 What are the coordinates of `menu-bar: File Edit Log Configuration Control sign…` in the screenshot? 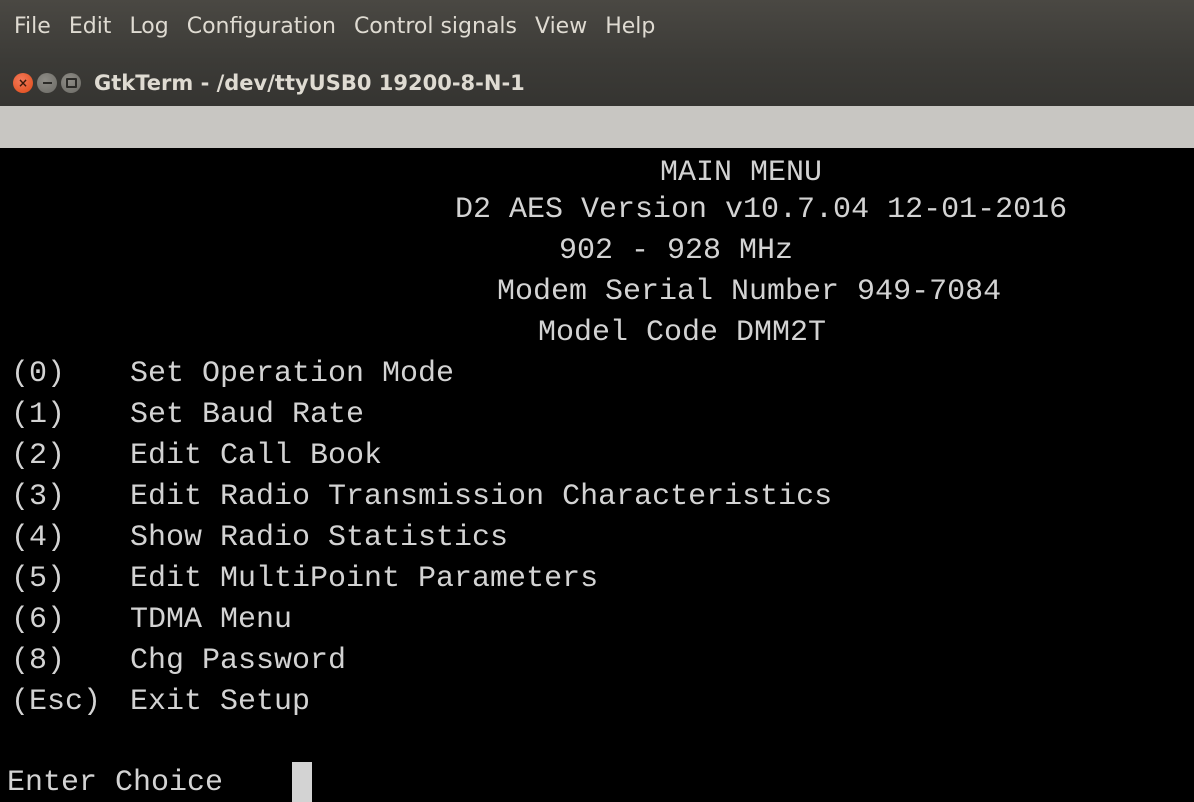 It's located at (597, 30).